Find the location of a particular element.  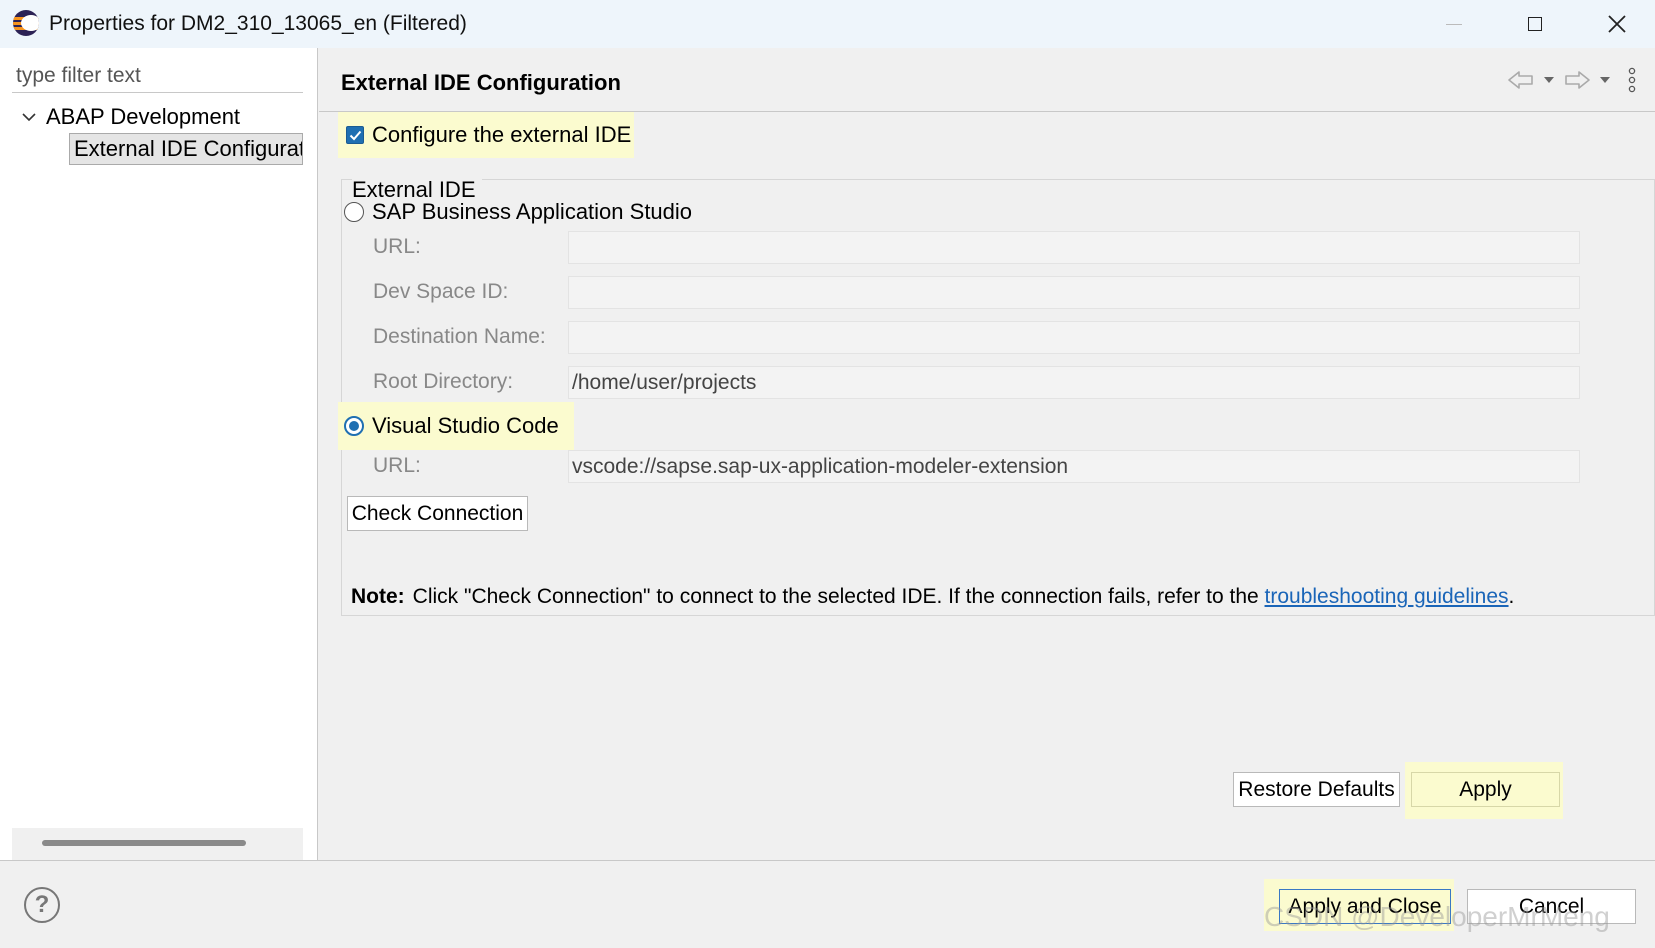

forward-arrow-icon is located at coordinates (1577, 80).